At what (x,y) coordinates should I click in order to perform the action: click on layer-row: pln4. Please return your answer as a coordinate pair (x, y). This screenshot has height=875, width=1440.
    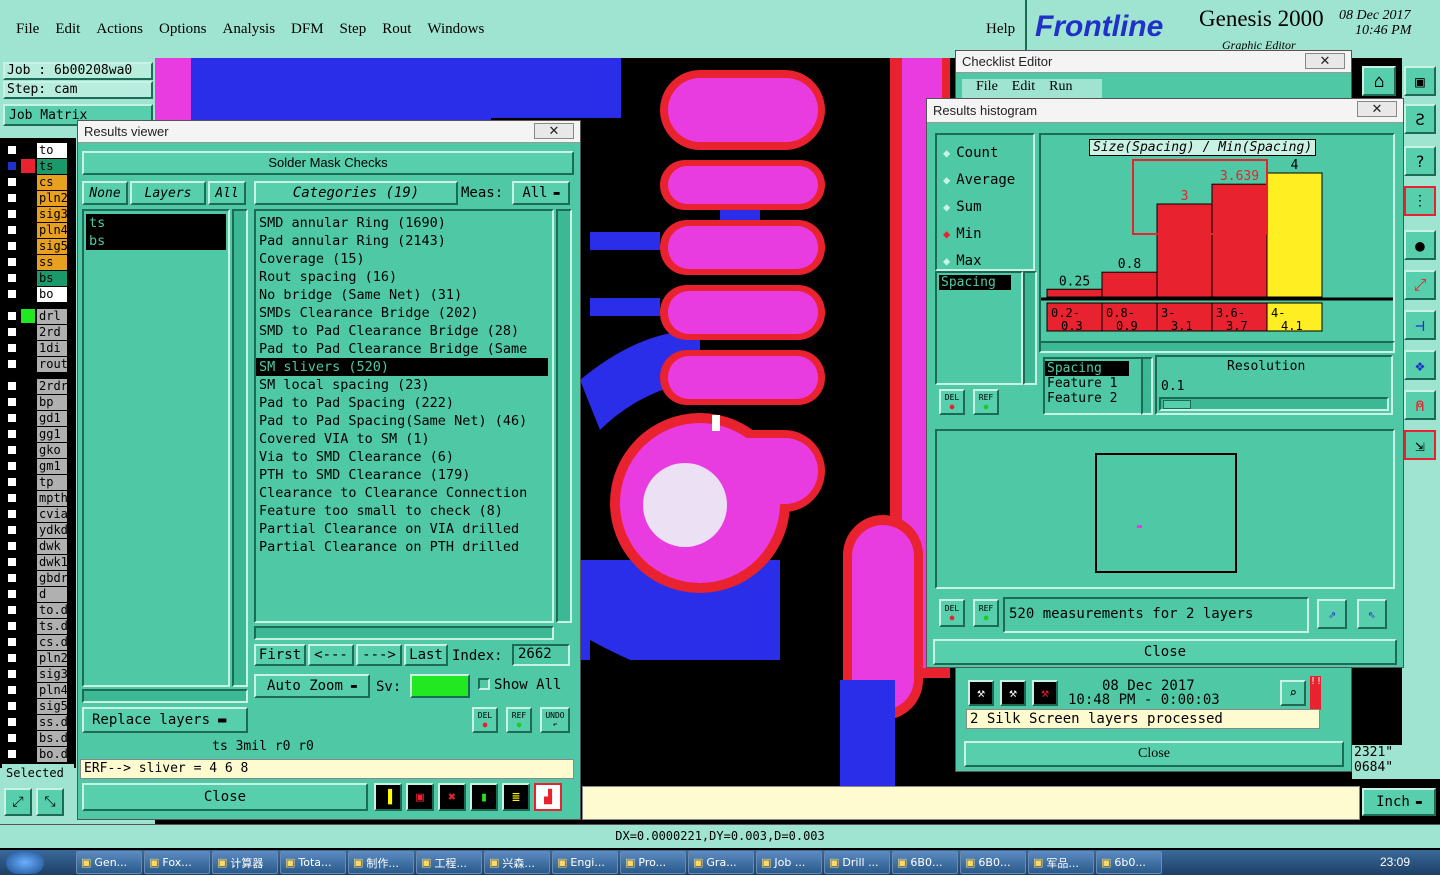
    Looking at the image, I should click on (39, 230).